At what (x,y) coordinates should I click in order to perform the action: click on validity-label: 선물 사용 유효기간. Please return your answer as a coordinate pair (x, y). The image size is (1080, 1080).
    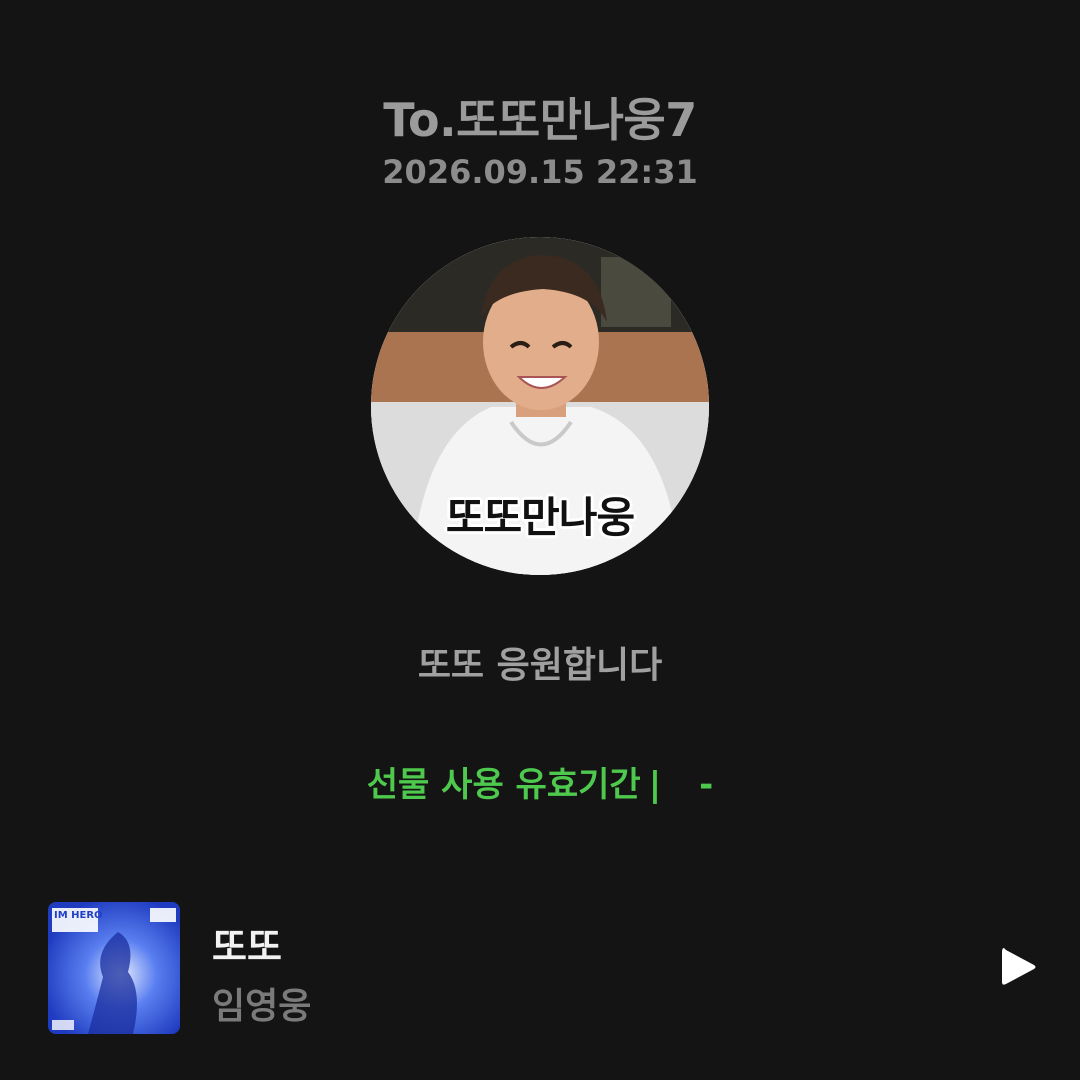
    Looking at the image, I should click on (503, 785).